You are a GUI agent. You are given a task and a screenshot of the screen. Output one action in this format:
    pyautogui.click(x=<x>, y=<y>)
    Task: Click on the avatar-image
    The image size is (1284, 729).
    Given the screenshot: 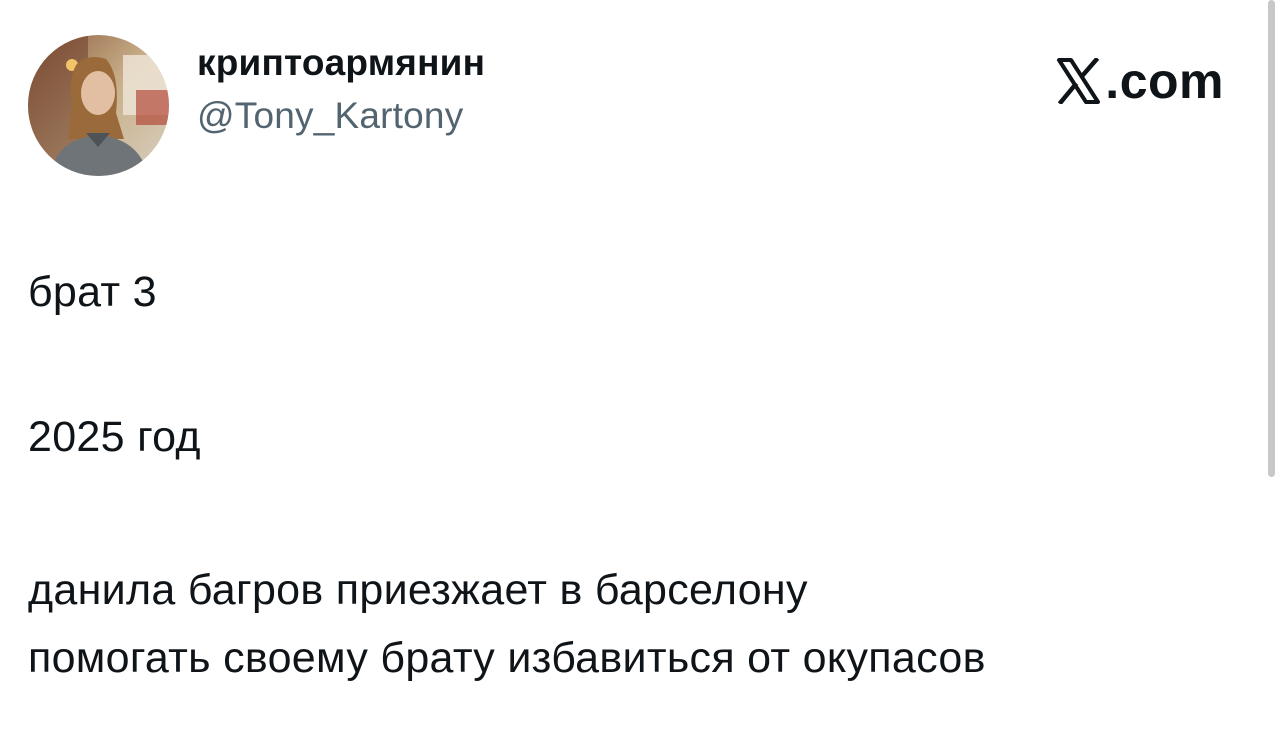 What is the action you would take?
    pyautogui.click(x=98, y=105)
    